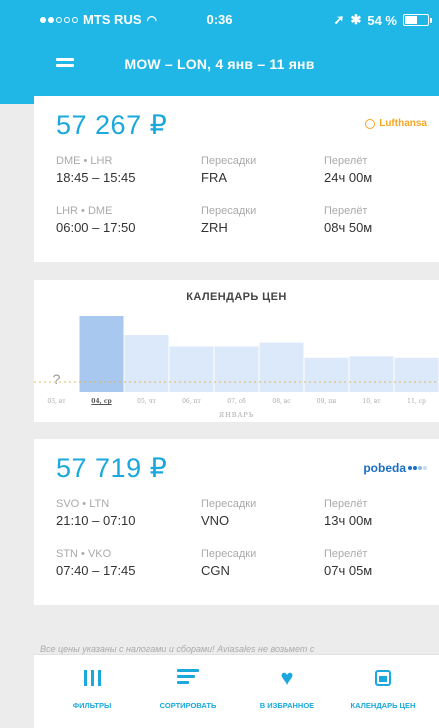 The image size is (439, 728). What do you see at coordinates (348, 520) in the screenshot?
I see `leg-duration: 13ч 00м` at bounding box center [348, 520].